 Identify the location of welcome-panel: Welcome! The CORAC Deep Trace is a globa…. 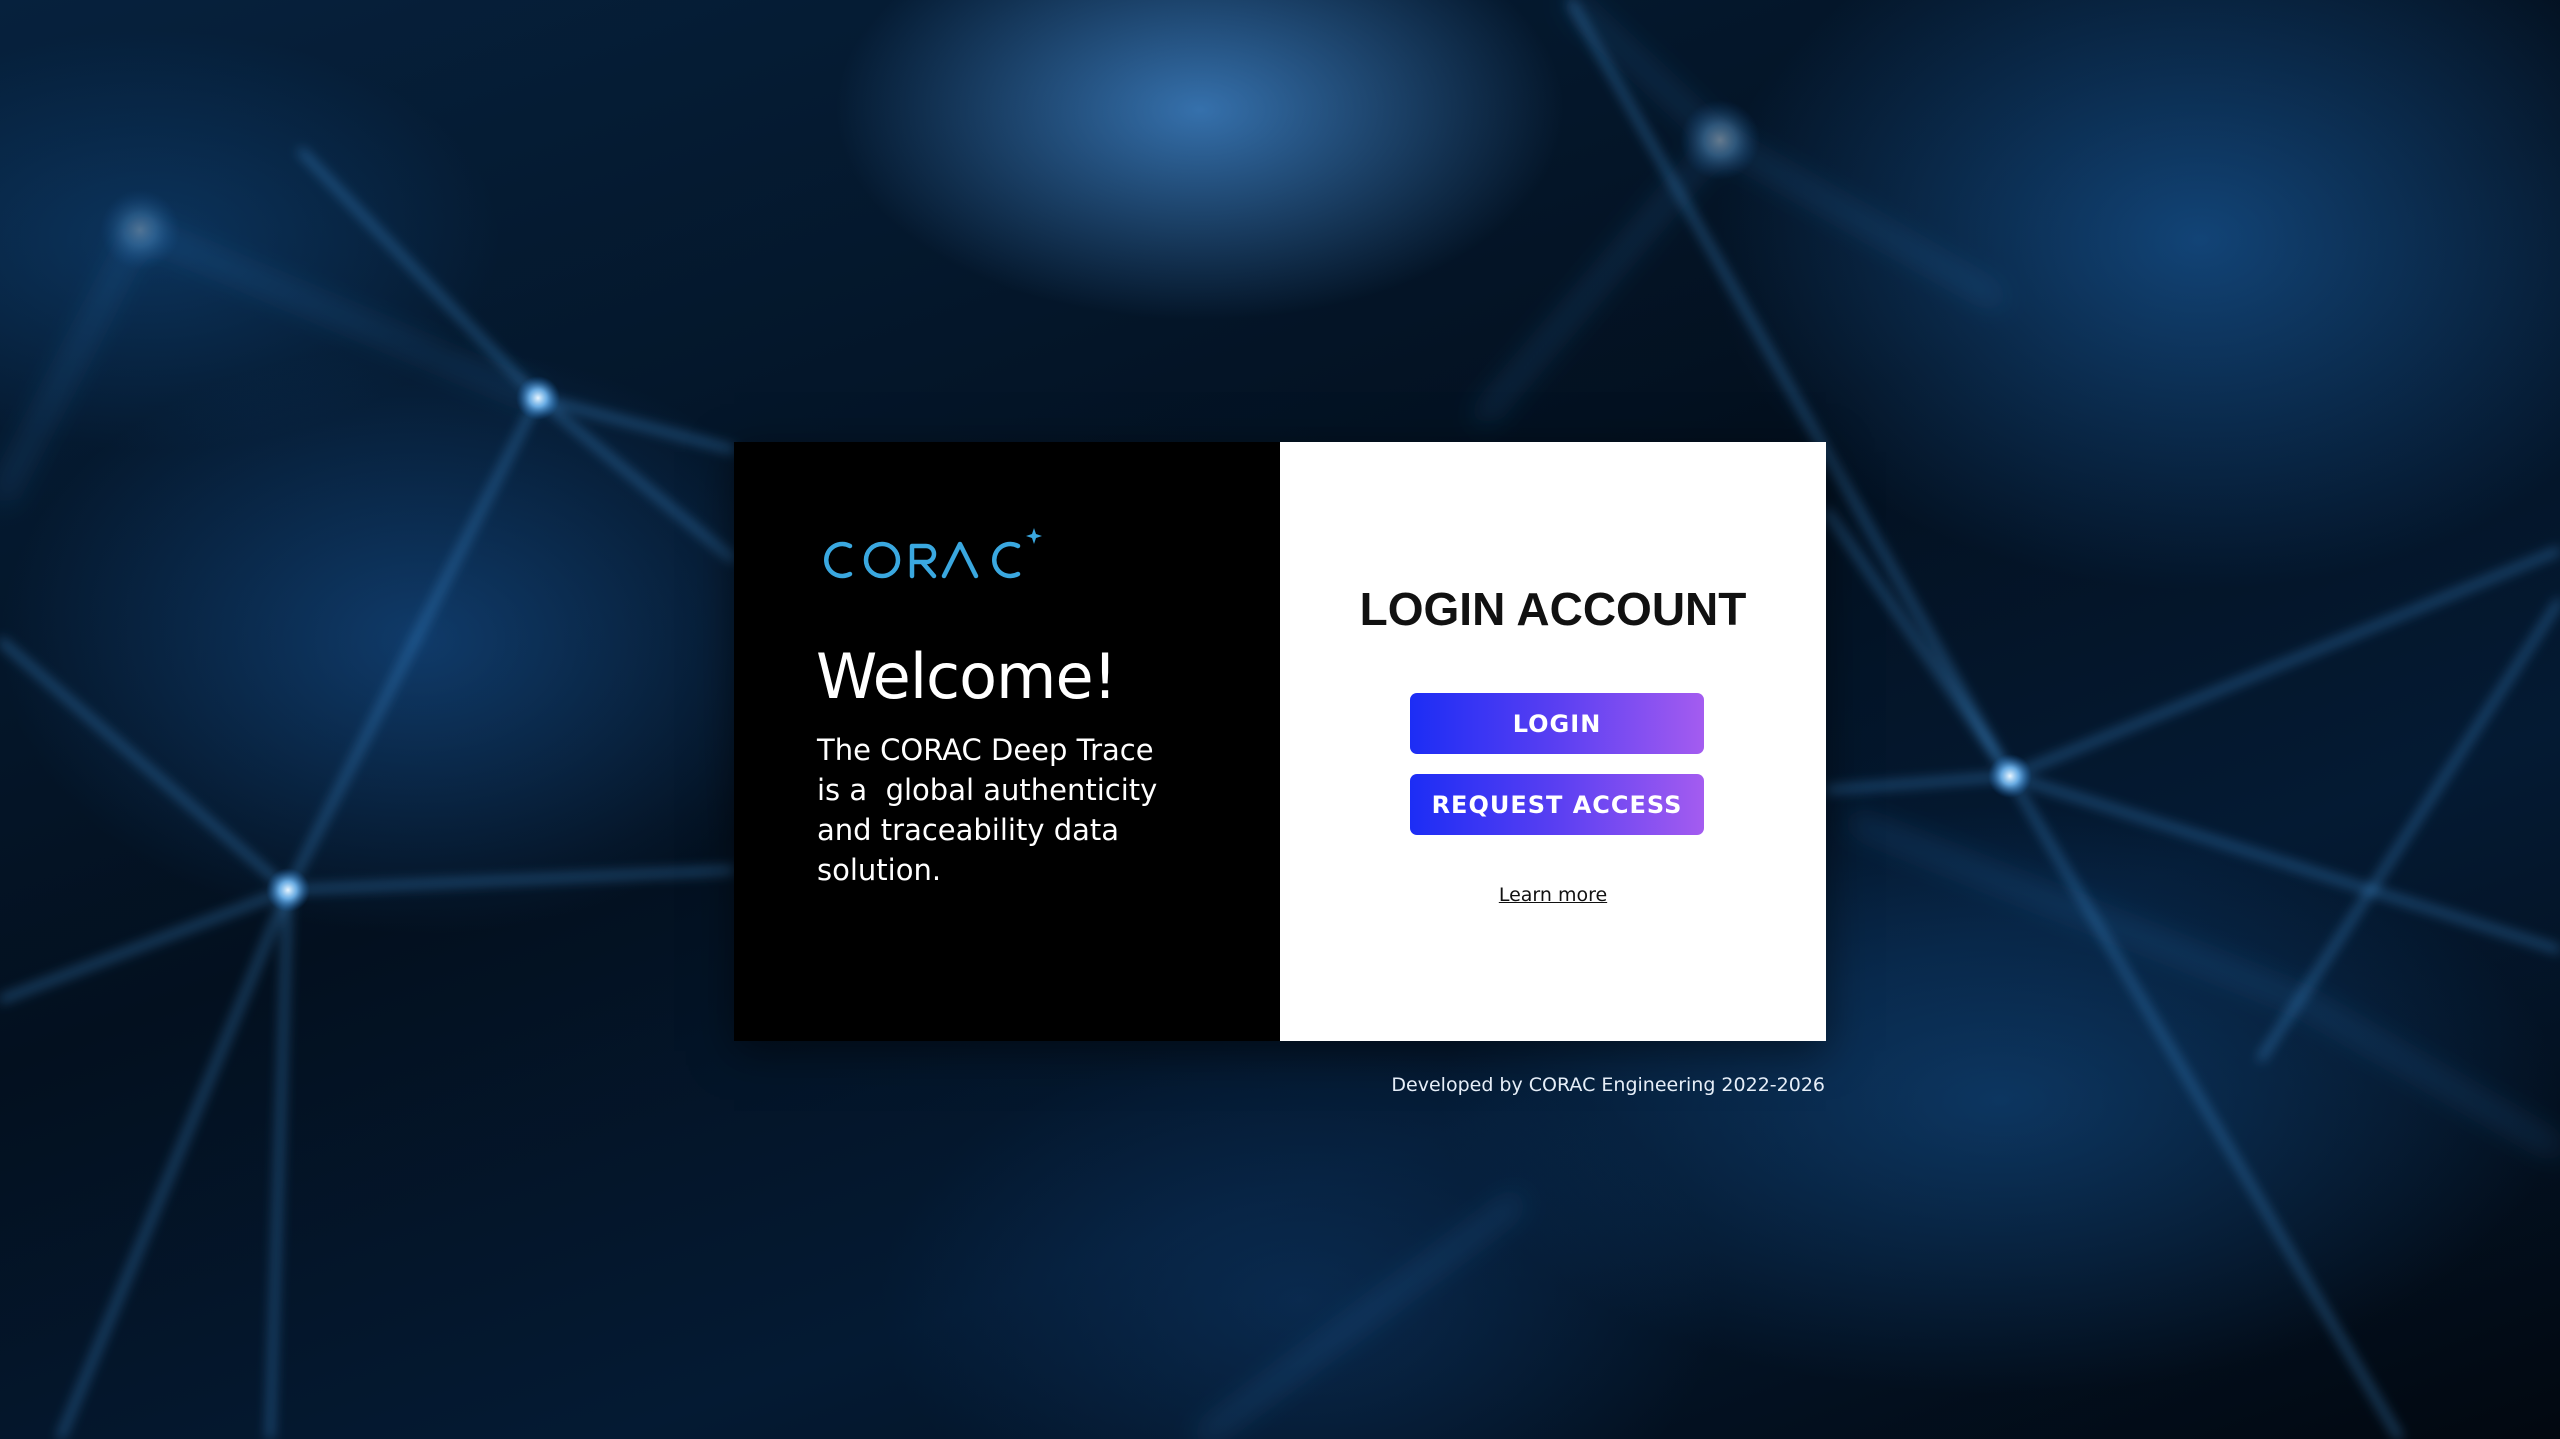
(1007, 741).